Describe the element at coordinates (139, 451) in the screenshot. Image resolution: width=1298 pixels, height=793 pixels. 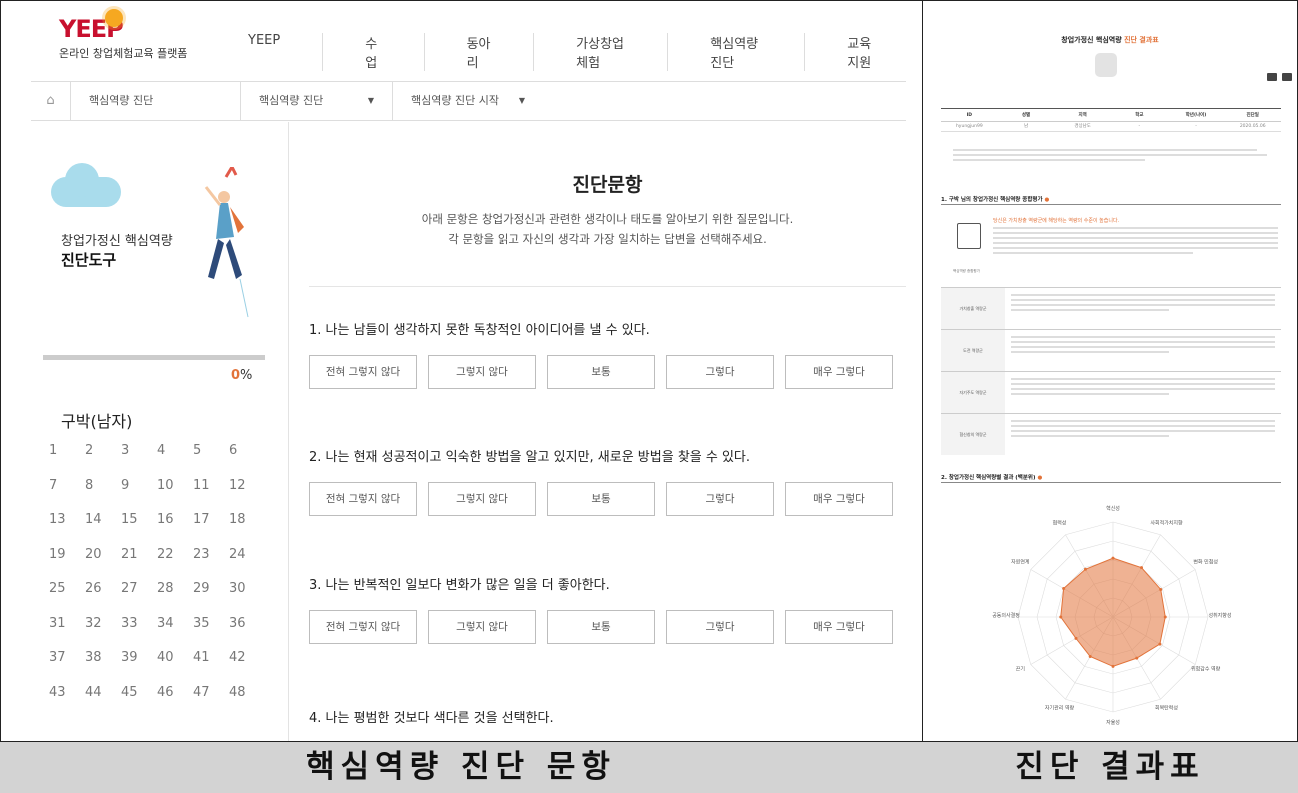
I see `question-number: 3` at that location.